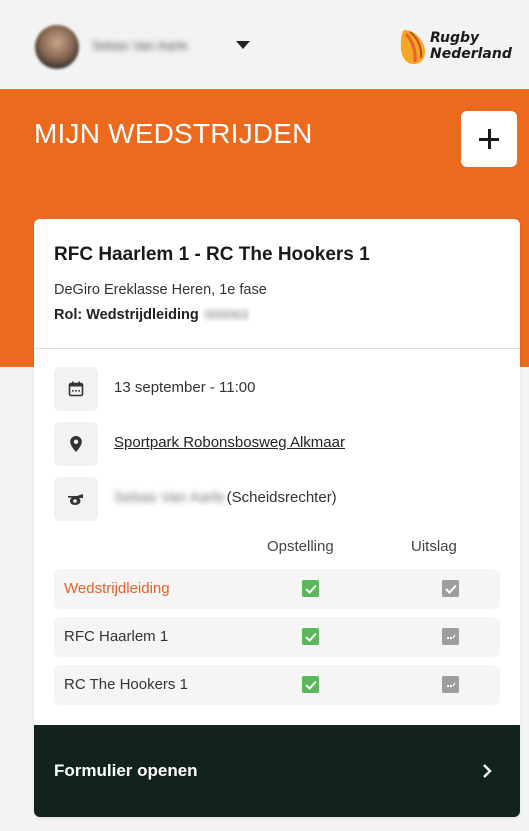 This screenshot has height=831, width=529. I want to click on col-result-header: Uitslag, so click(434, 546).